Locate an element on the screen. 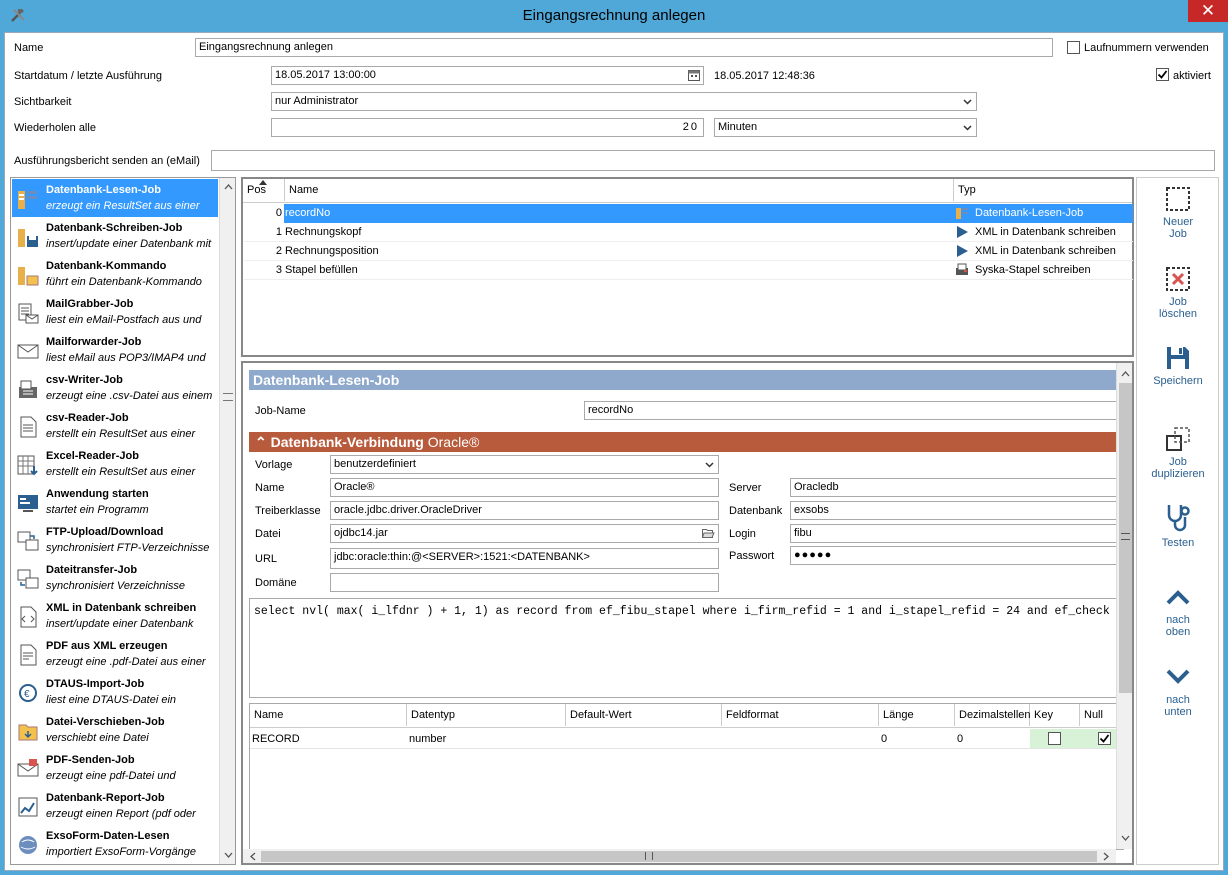 The image size is (1228, 875). sidebar-item-title: Datenbank-Schreiben-Job is located at coordinates (114, 228).